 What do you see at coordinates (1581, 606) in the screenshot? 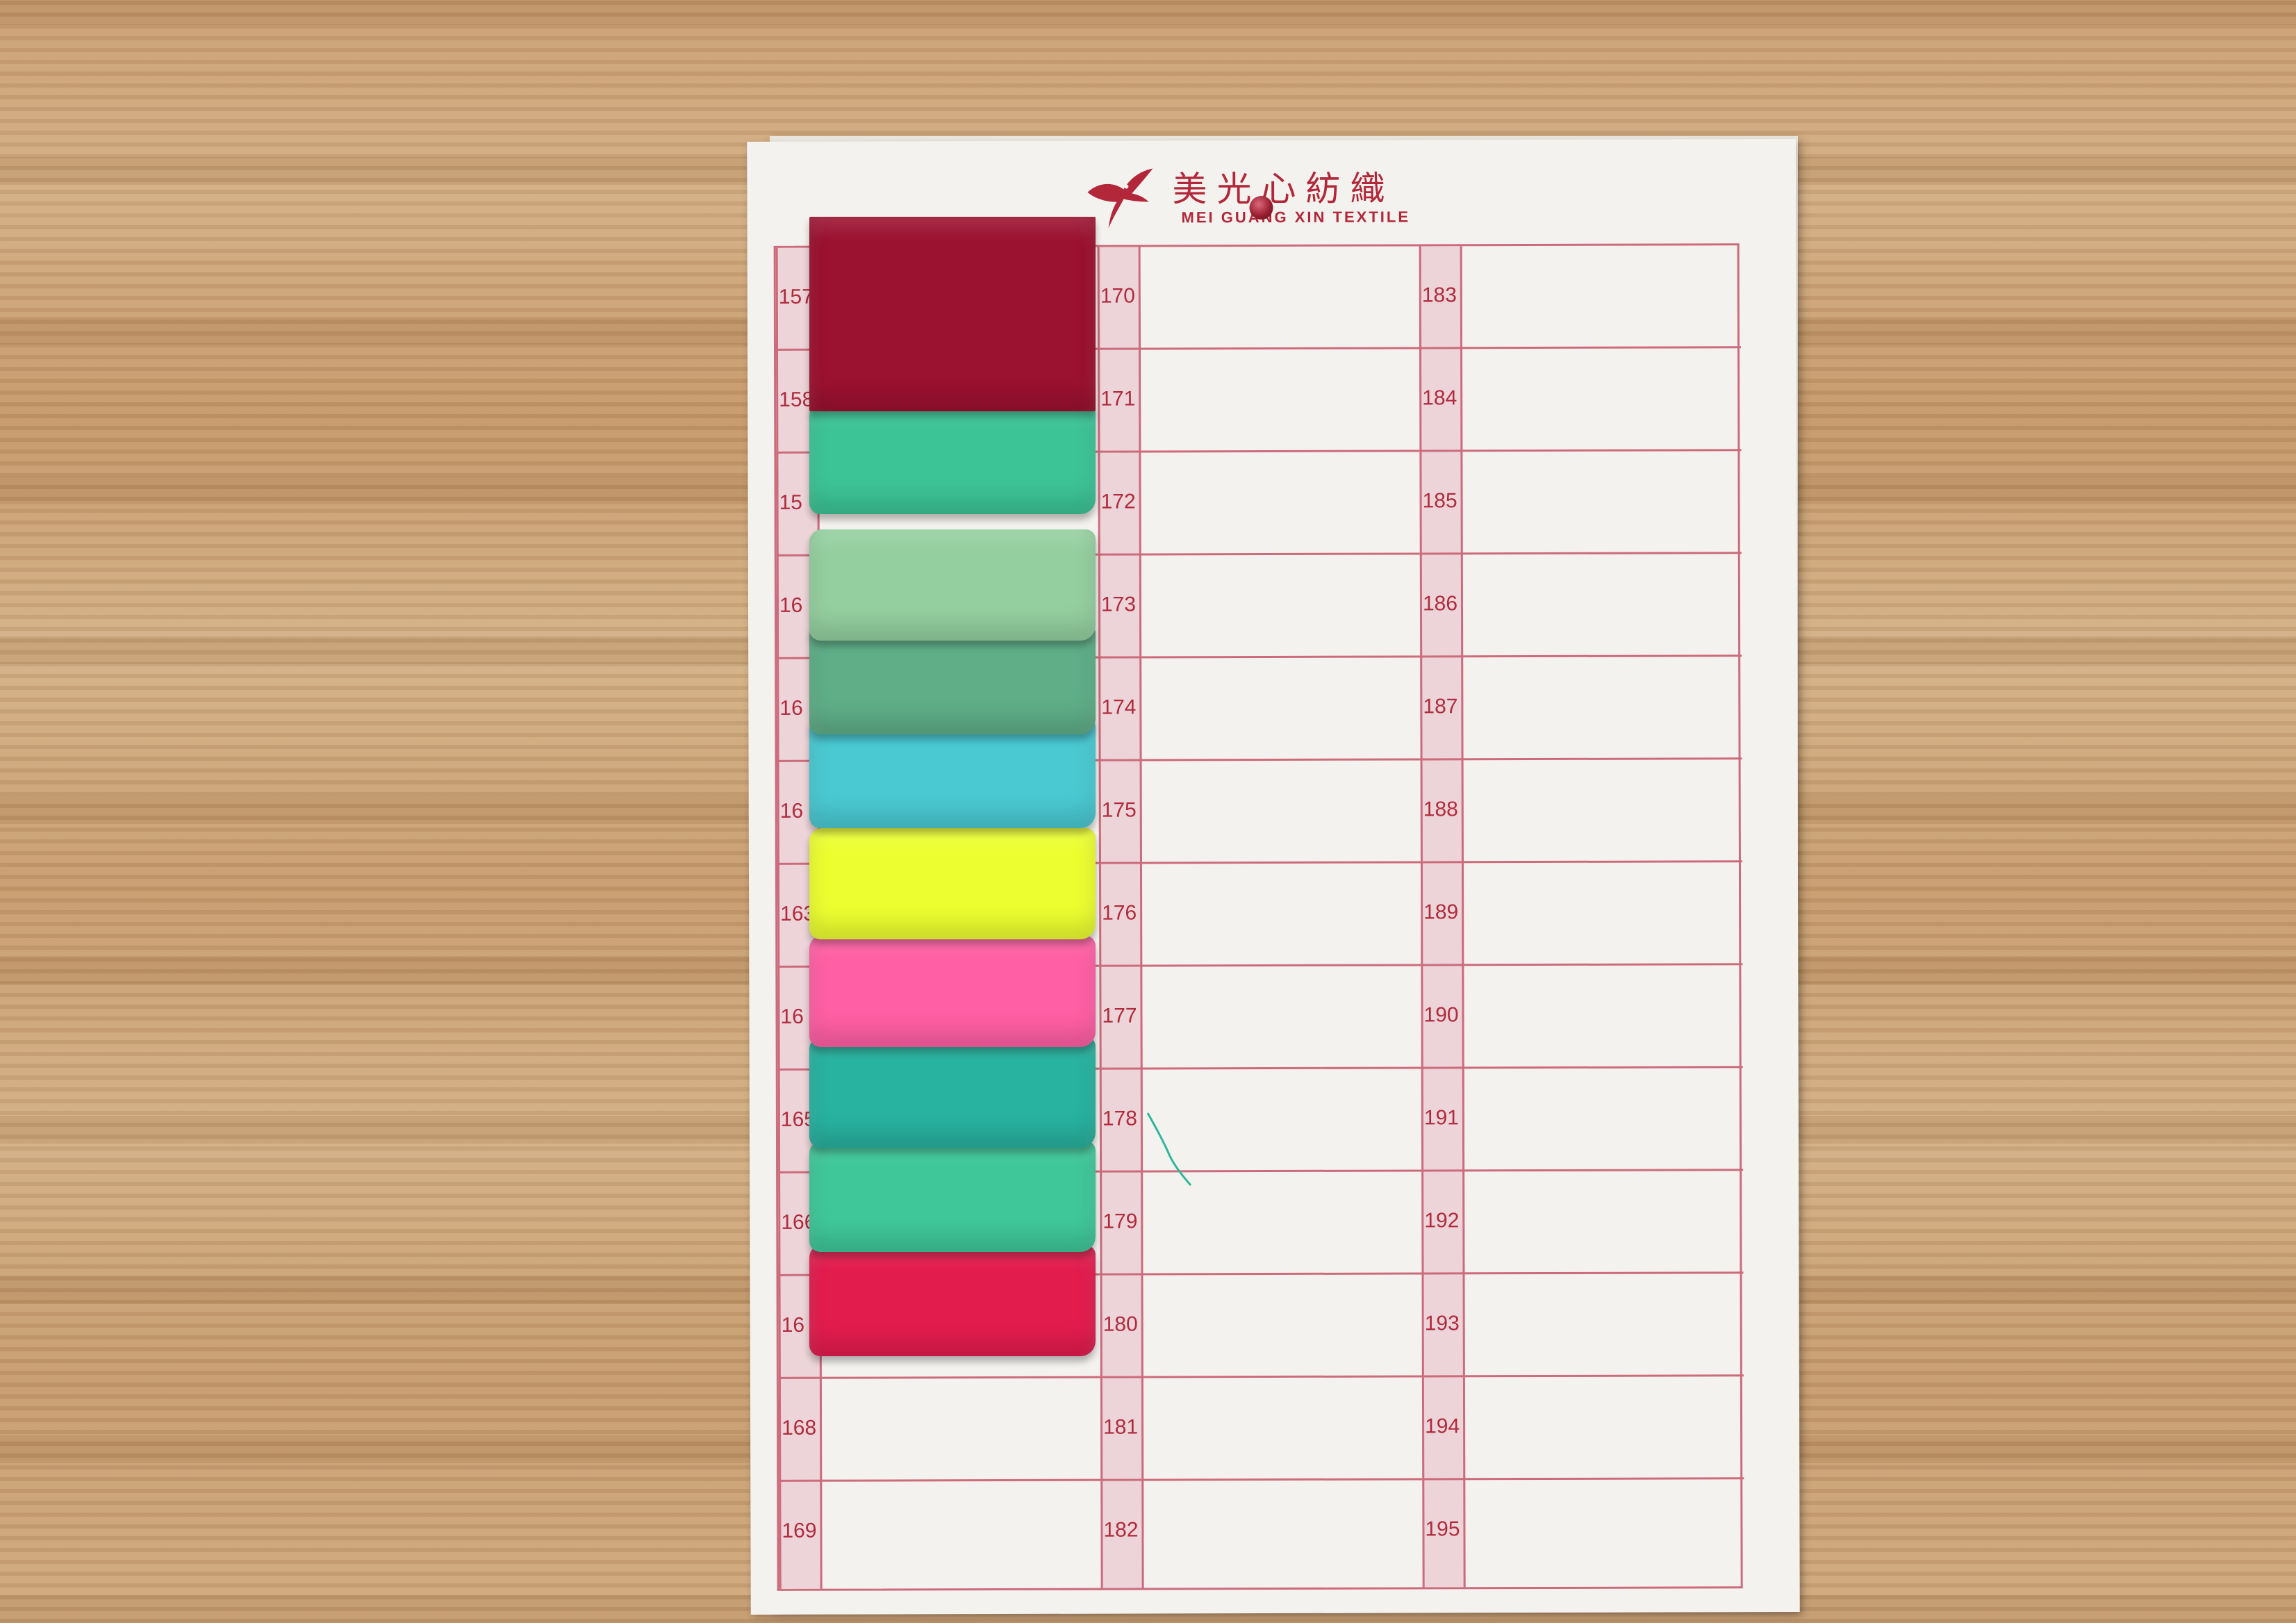
I see `grid-cell: 186` at bounding box center [1581, 606].